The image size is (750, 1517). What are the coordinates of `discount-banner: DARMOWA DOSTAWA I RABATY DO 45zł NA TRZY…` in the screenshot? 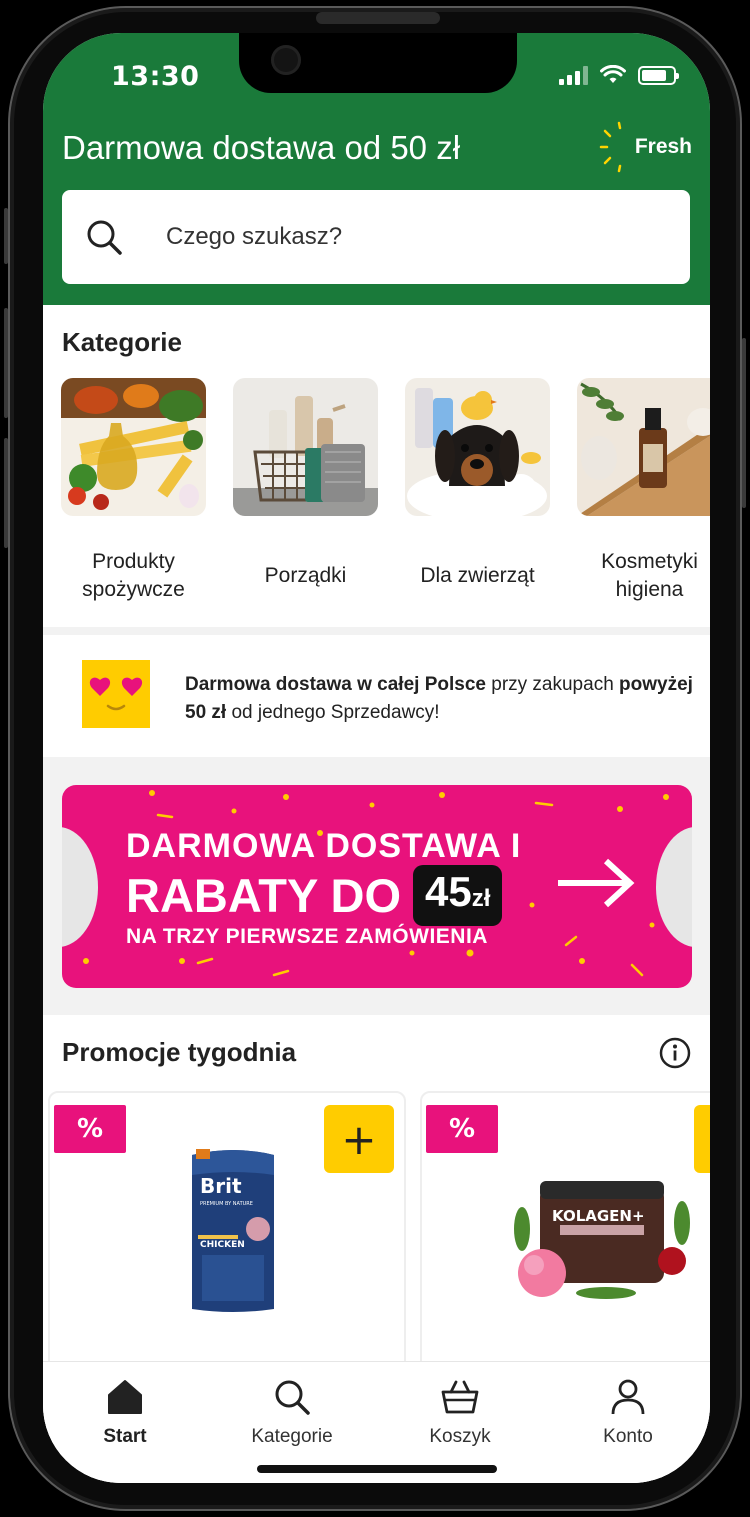 It's located at (377, 886).